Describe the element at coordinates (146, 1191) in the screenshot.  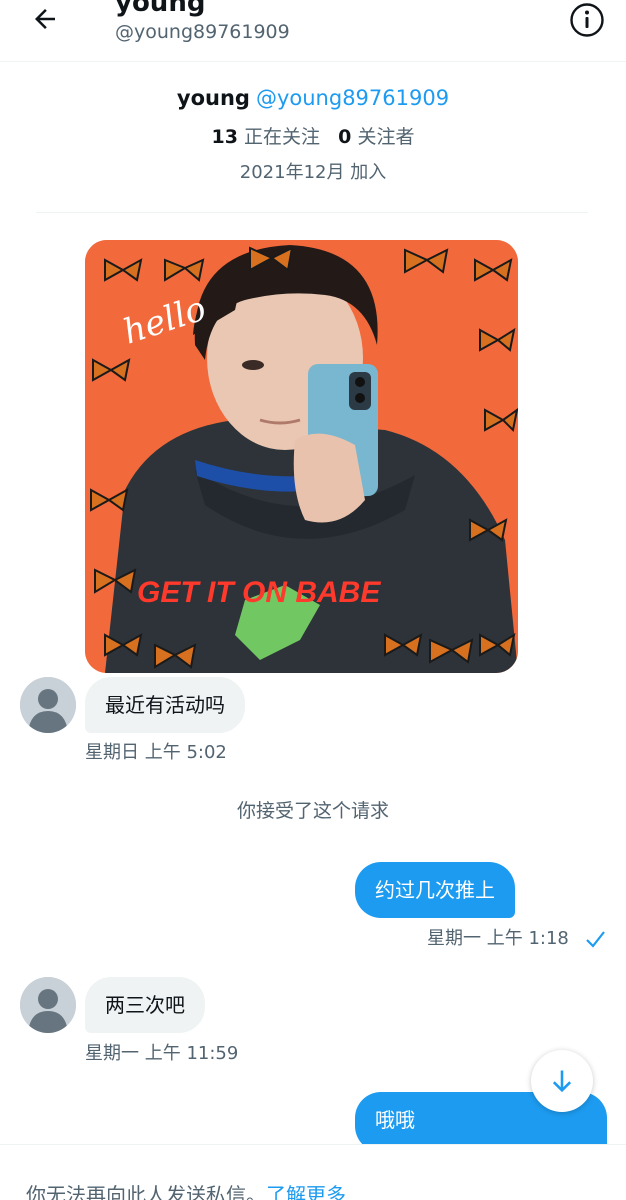
I see `dm-disabled-notice: 你无法再向此人发送私信。` at that location.